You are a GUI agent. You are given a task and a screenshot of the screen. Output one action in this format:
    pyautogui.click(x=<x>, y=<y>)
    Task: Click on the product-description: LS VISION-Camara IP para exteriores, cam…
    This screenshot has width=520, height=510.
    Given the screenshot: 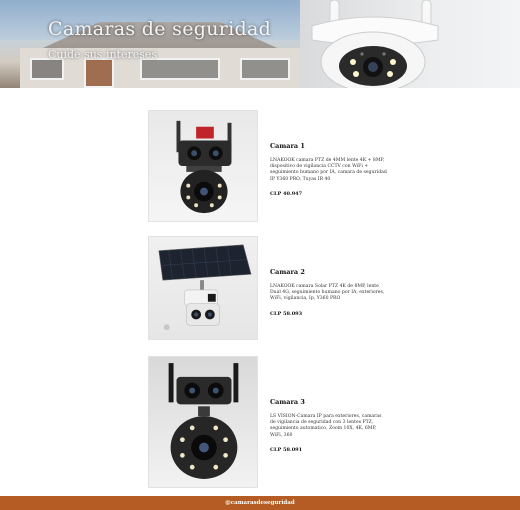 What is the action you would take?
    pyautogui.click(x=326, y=426)
    